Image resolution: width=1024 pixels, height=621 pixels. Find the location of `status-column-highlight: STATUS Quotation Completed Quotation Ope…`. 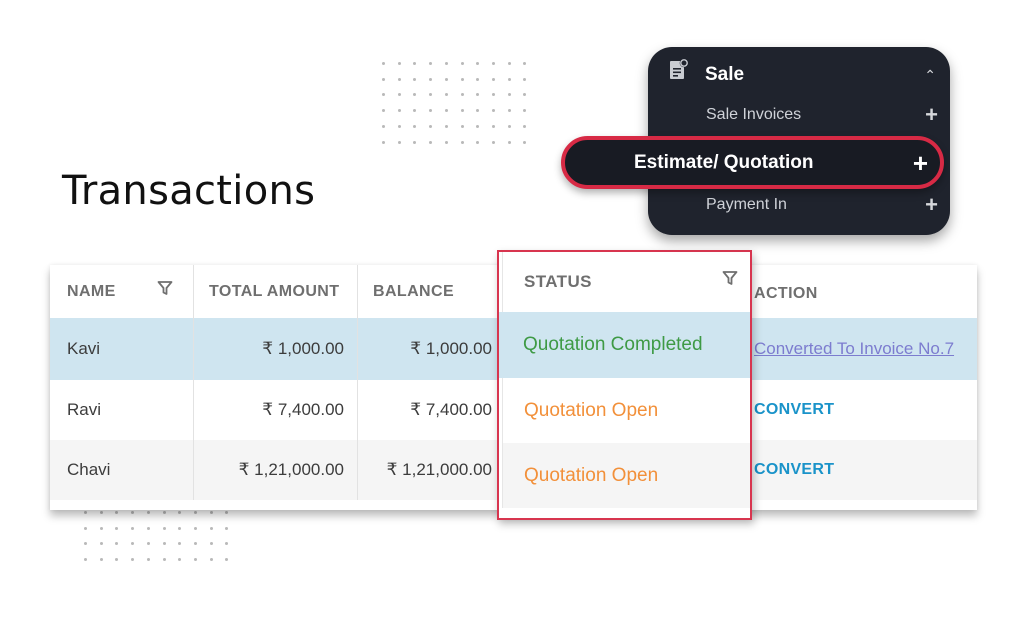

status-column-highlight: STATUS Quotation Completed Quotation Ope… is located at coordinates (624, 385).